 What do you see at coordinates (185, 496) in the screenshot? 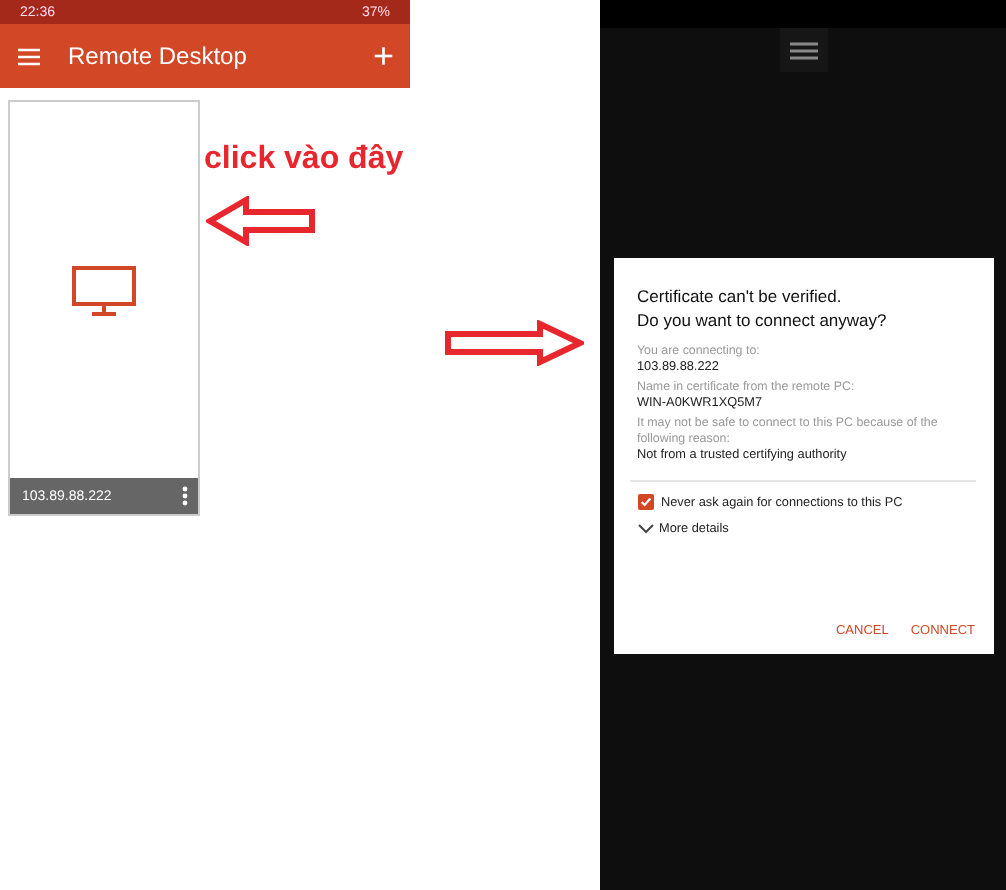
I see `more-icon` at bounding box center [185, 496].